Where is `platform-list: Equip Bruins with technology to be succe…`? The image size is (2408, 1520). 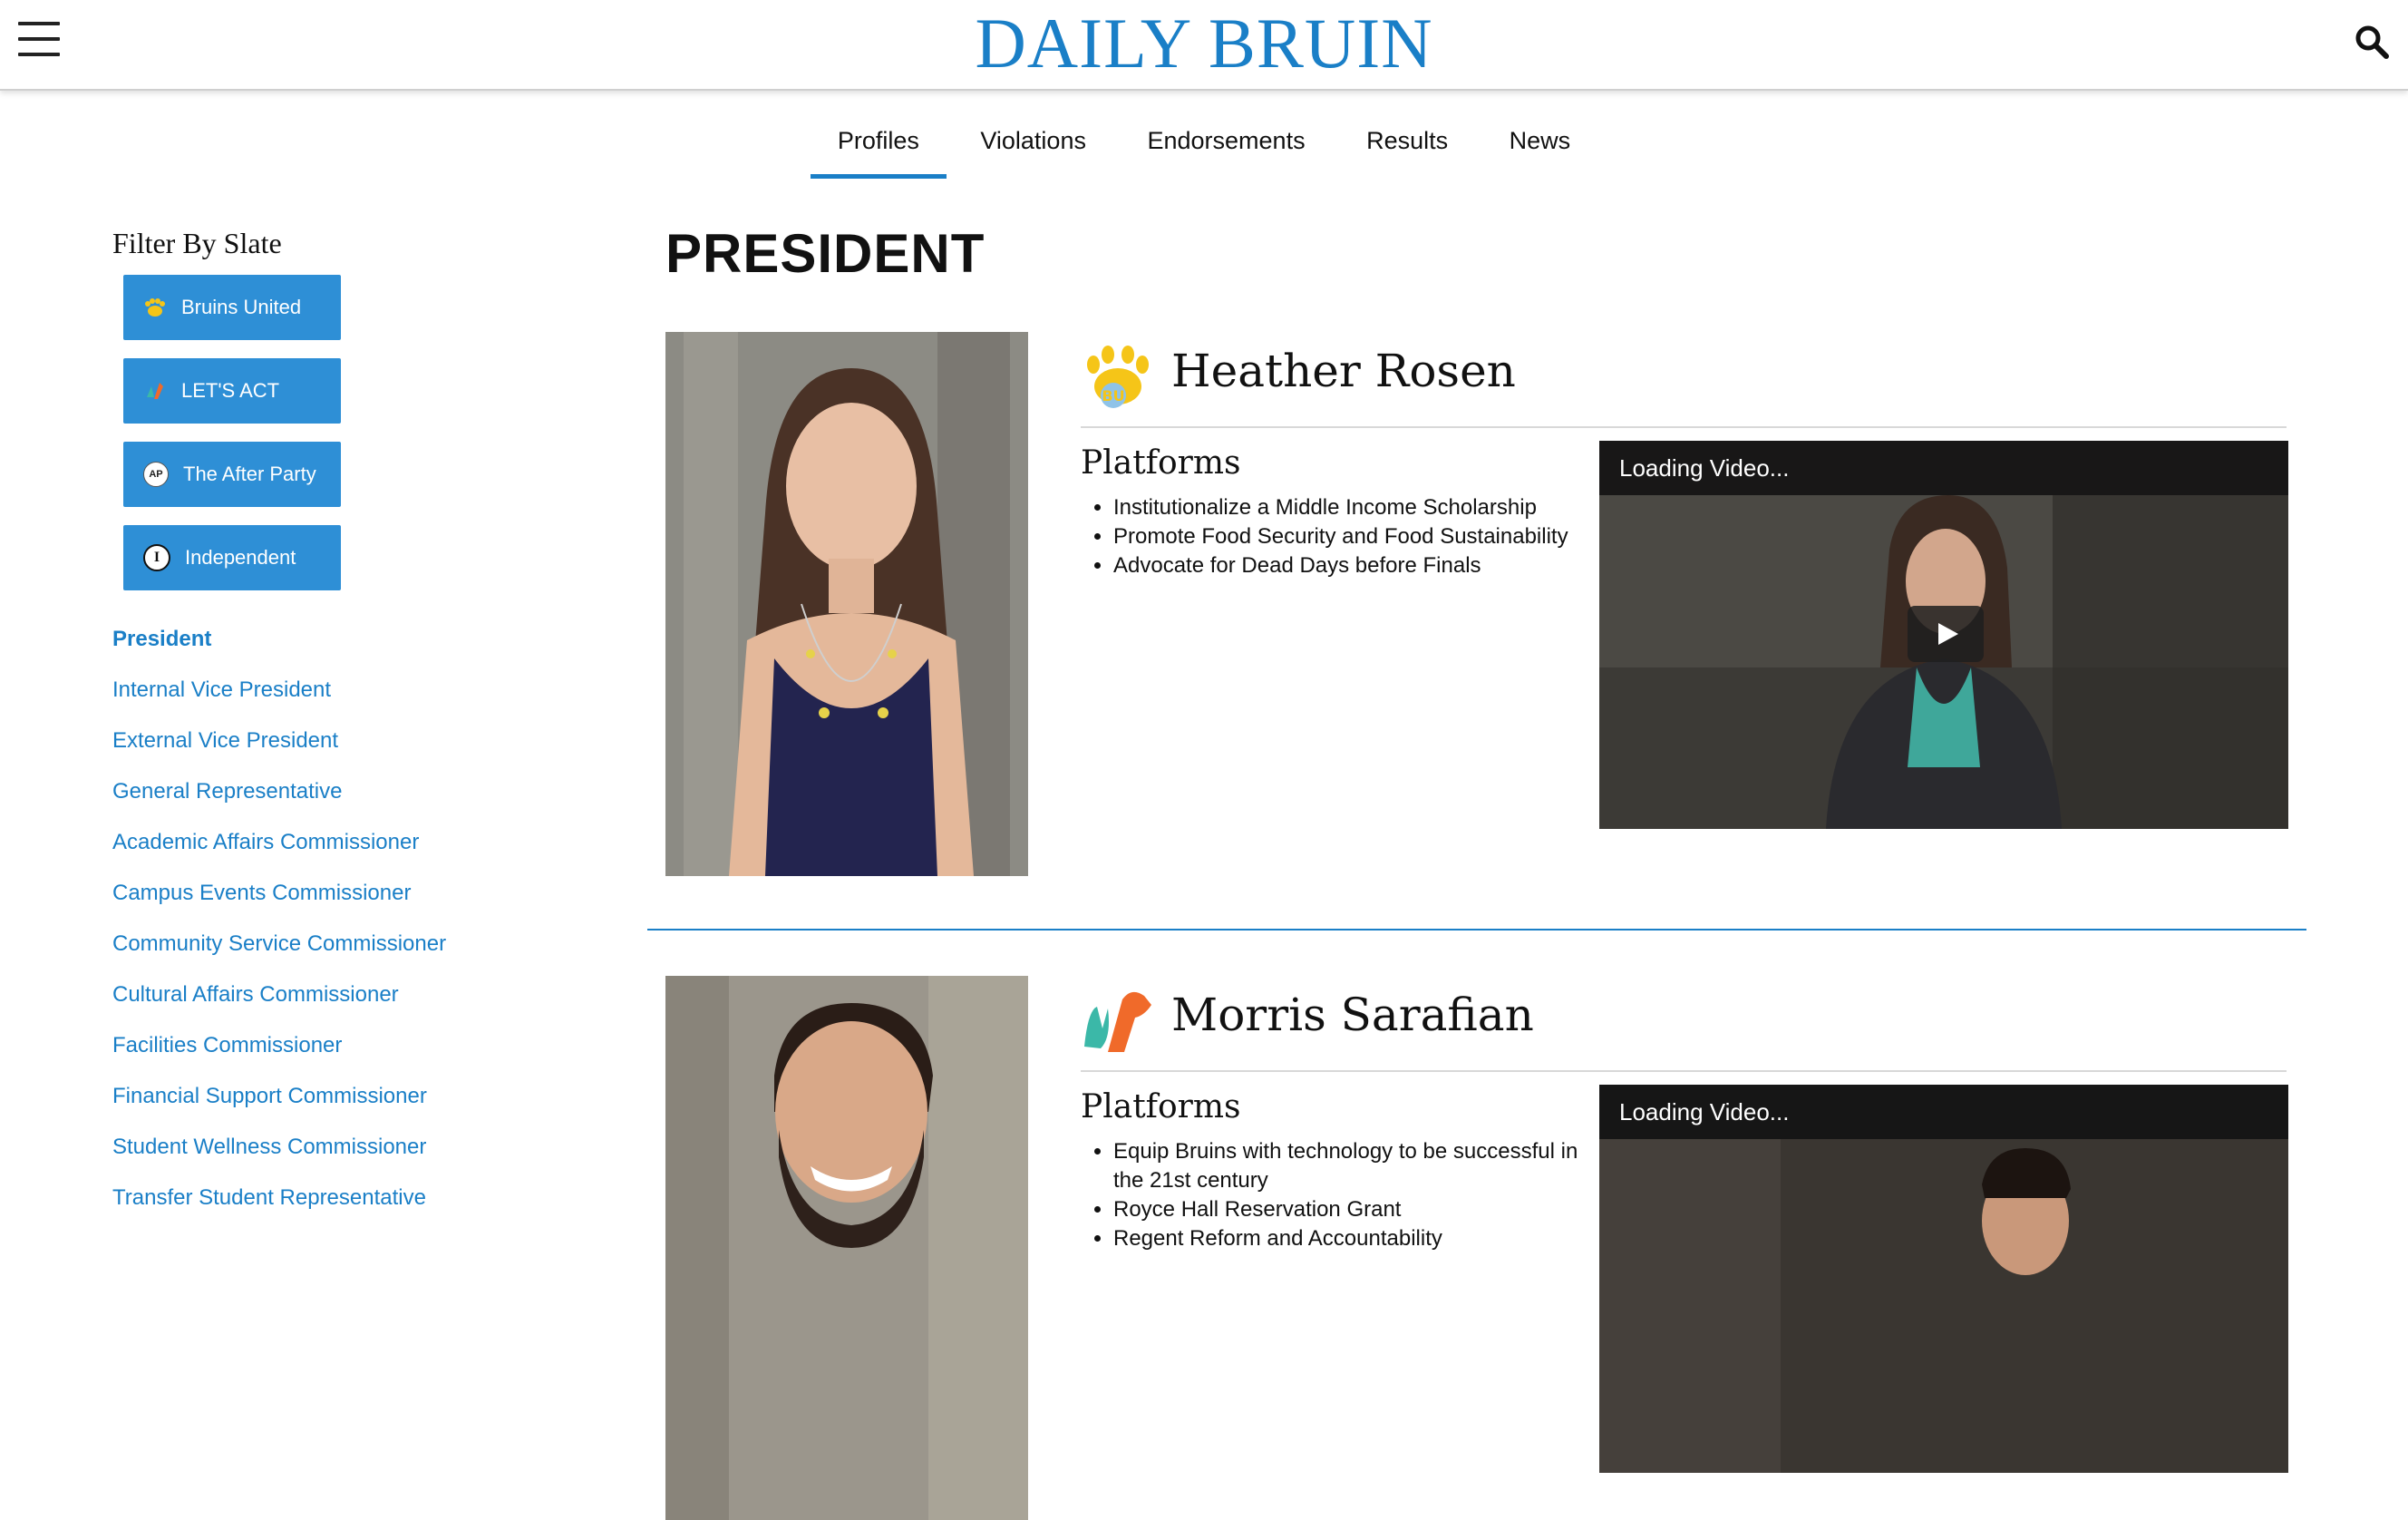 platform-list: Equip Bruins with technology to be succe… is located at coordinates (1342, 1195).